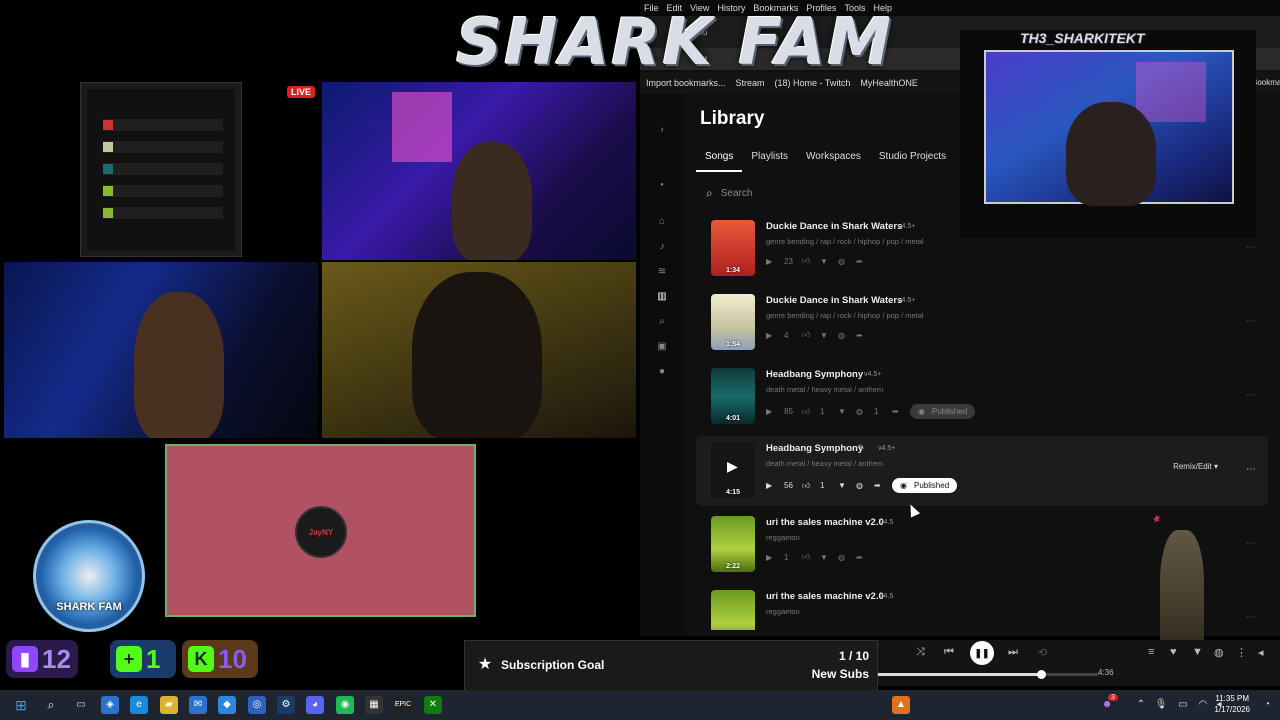  I want to click on tab-playlists: Playlists, so click(769, 160).